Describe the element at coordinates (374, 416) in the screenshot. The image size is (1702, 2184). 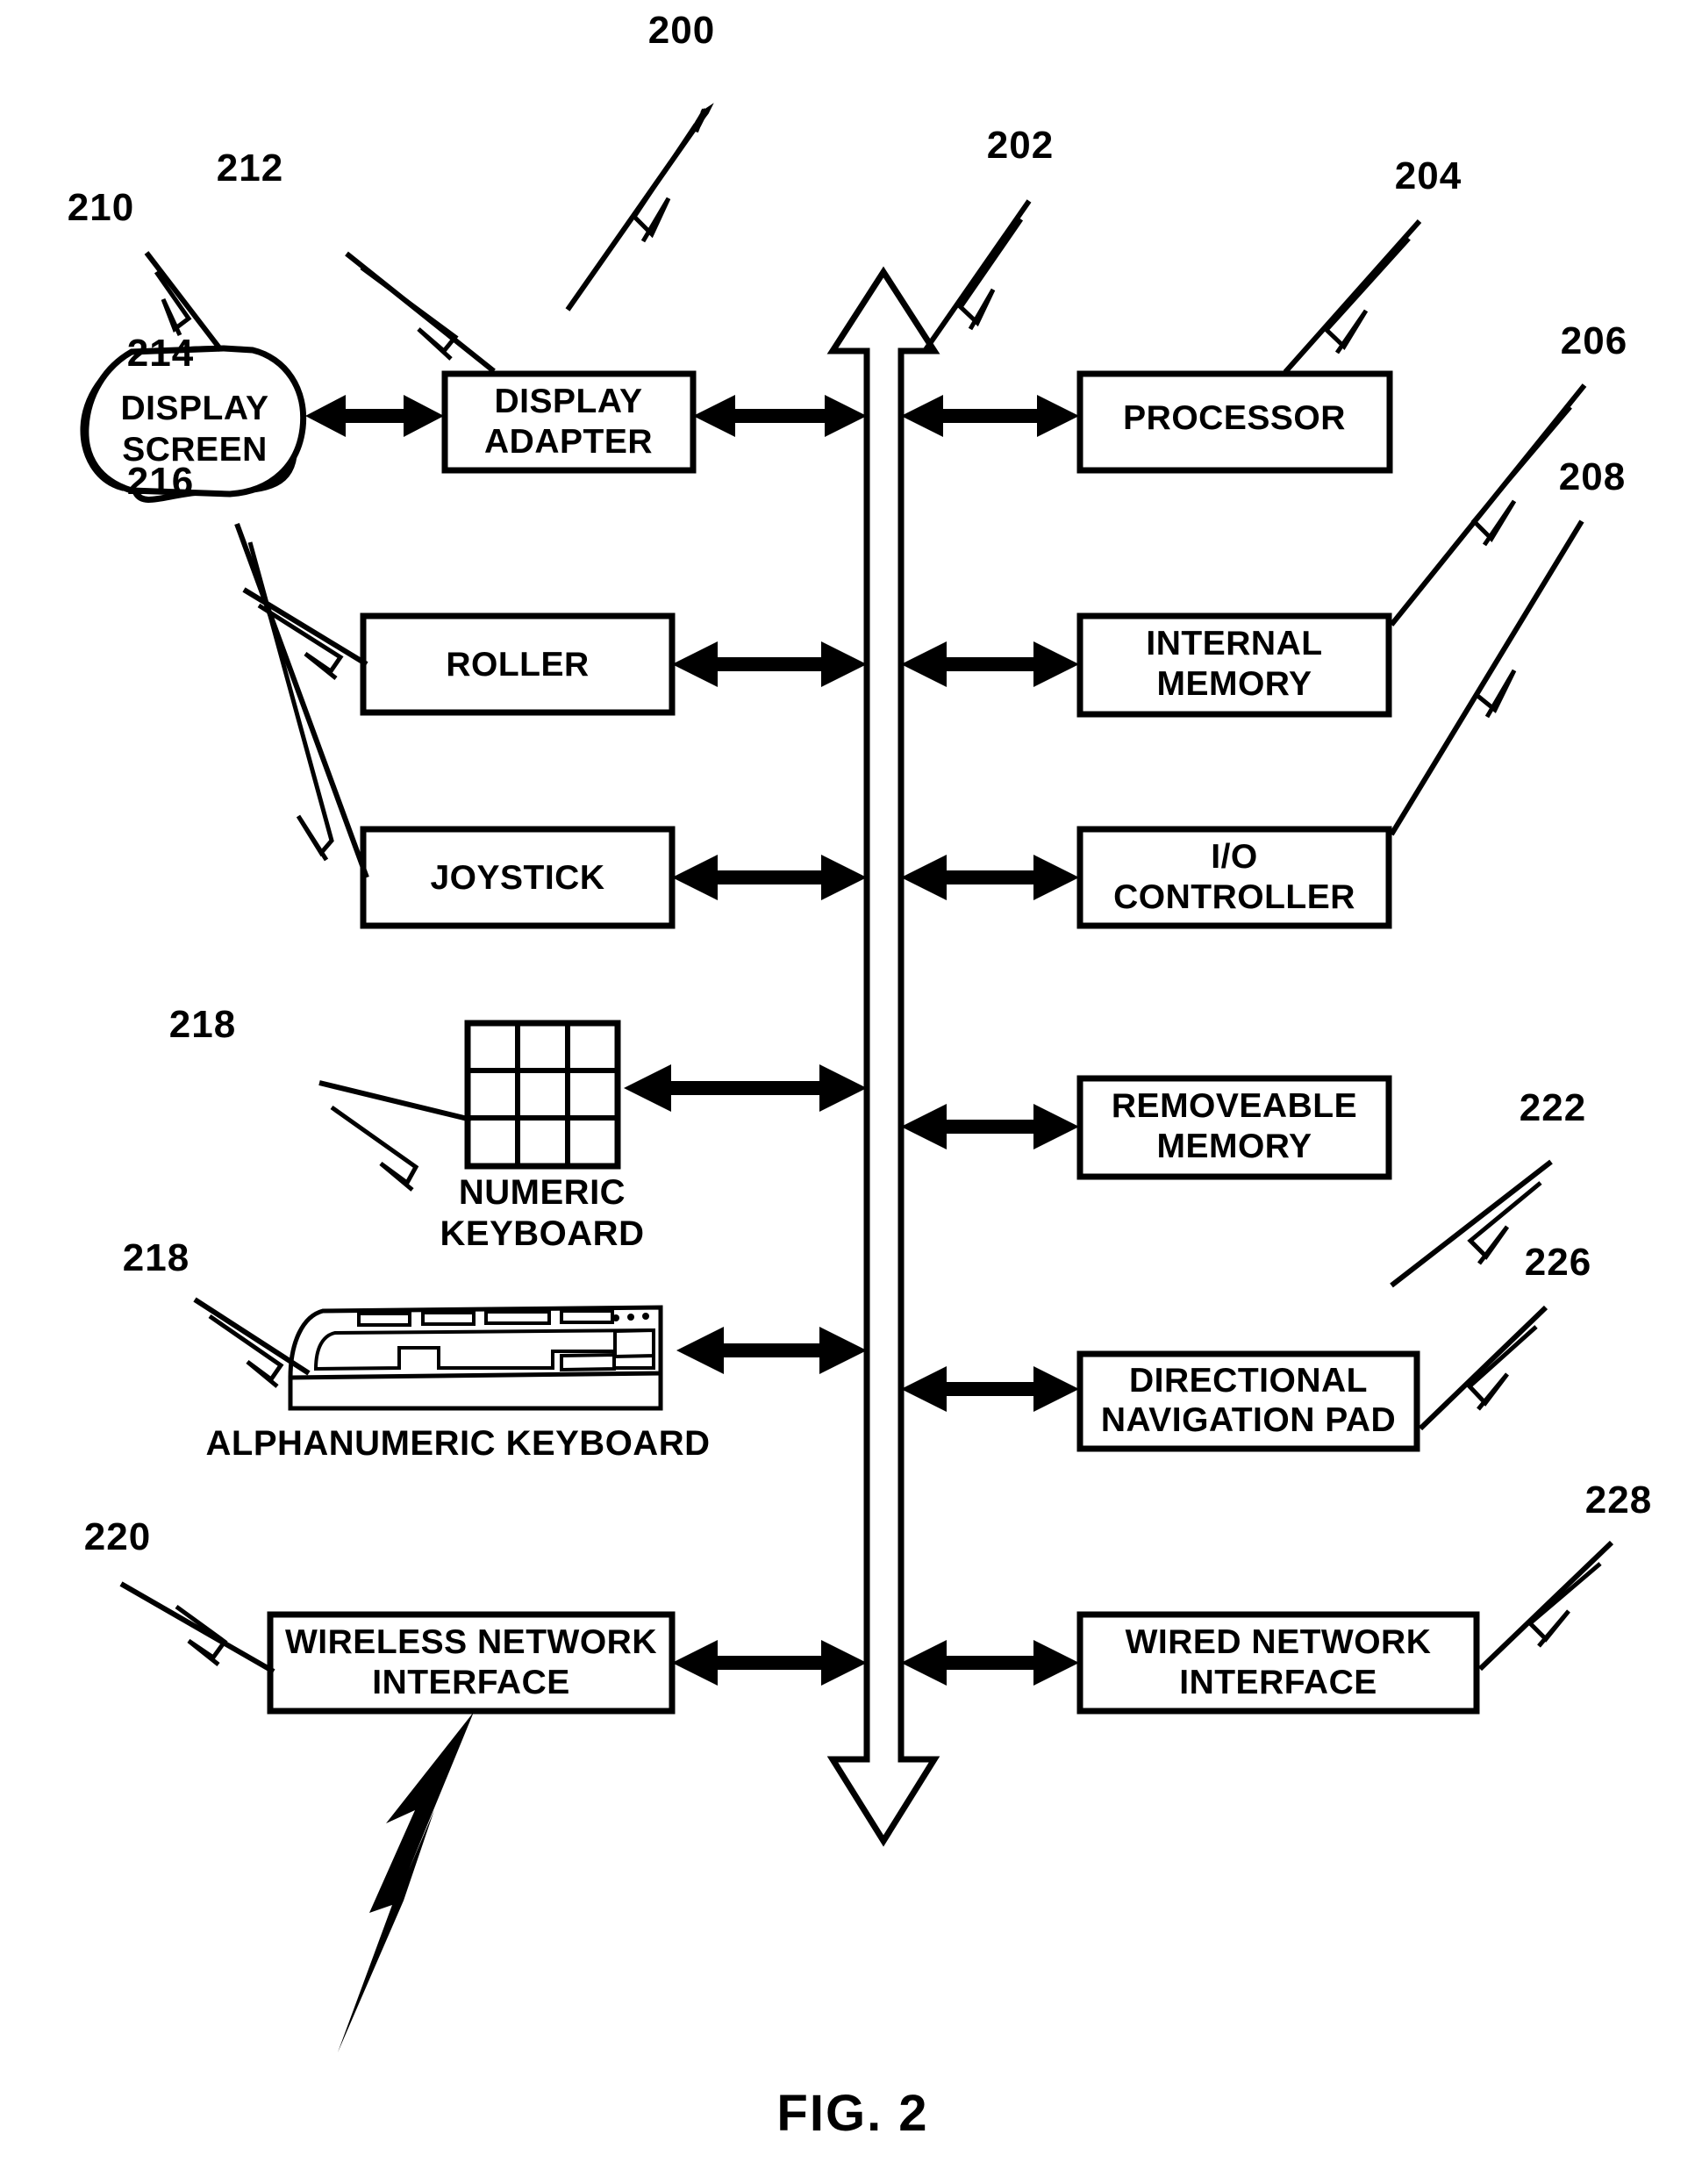
I see `arrow-display-screen-to-display-adapter` at that location.